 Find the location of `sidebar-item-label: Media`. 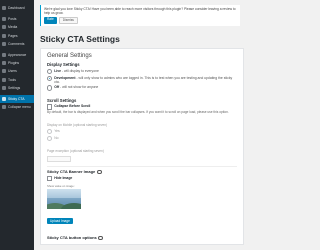

sidebar-item-label: Media is located at coordinates (13, 27).